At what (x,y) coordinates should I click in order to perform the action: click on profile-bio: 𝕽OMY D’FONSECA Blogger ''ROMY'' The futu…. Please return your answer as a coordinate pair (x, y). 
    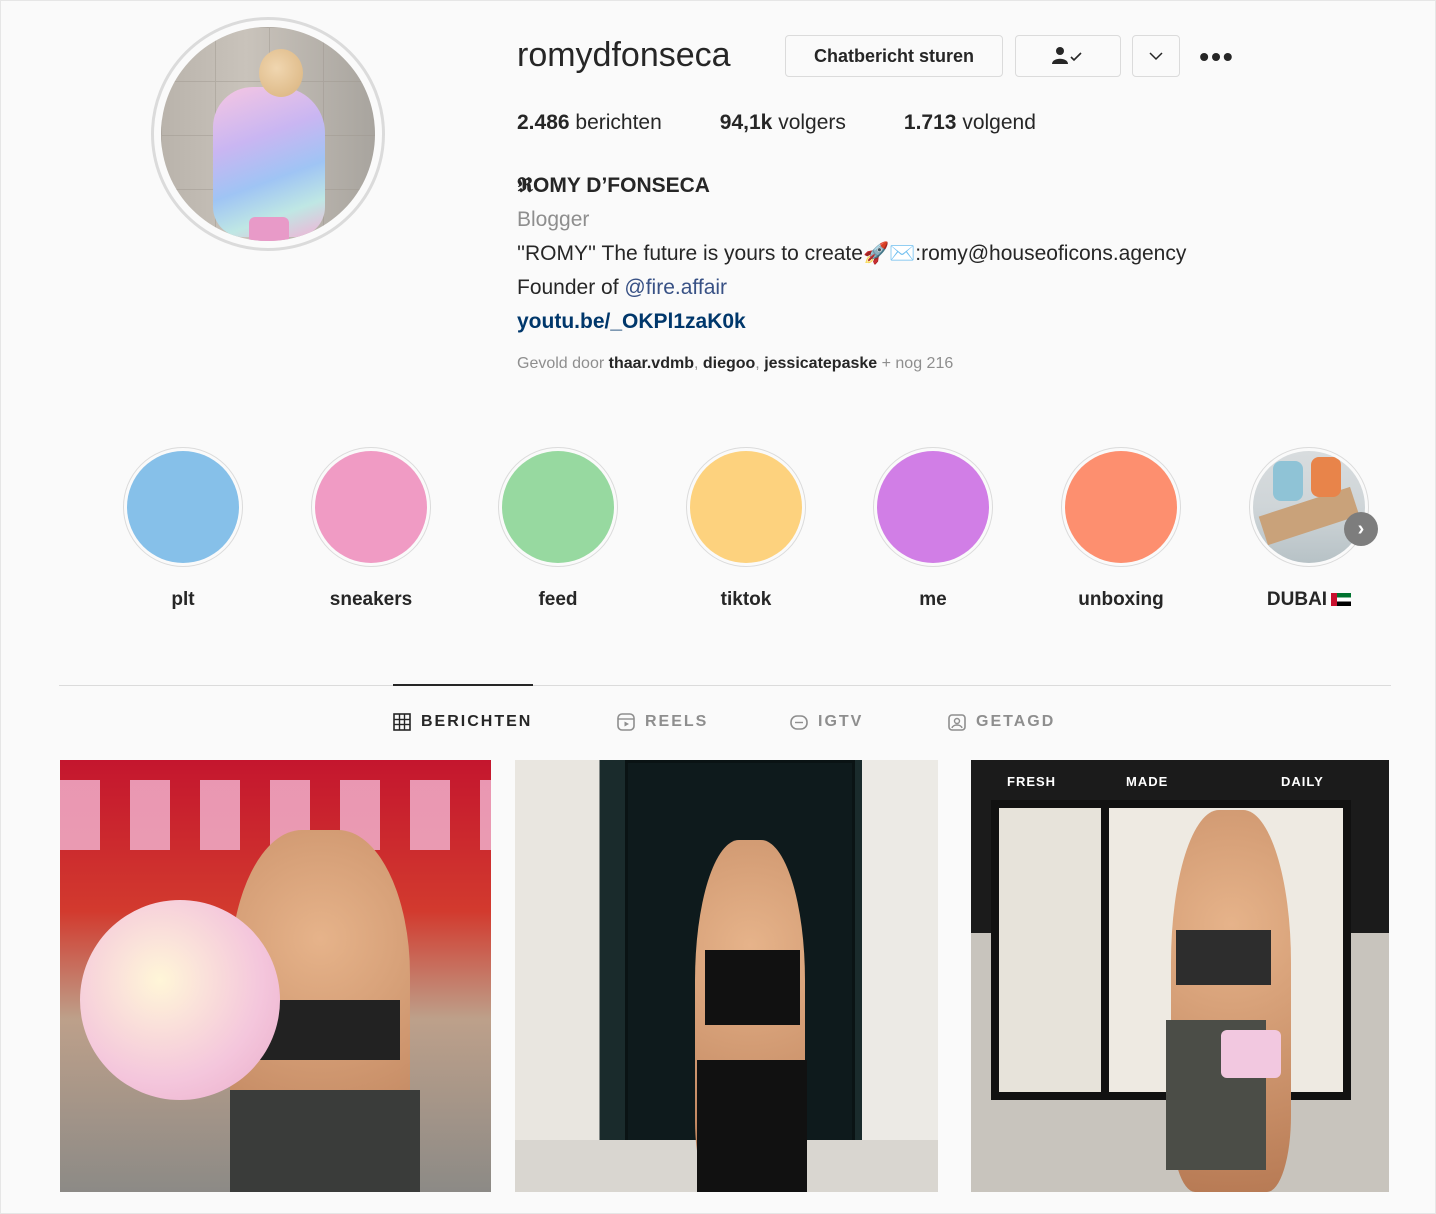
    Looking at the image, I should click on (851, 254).